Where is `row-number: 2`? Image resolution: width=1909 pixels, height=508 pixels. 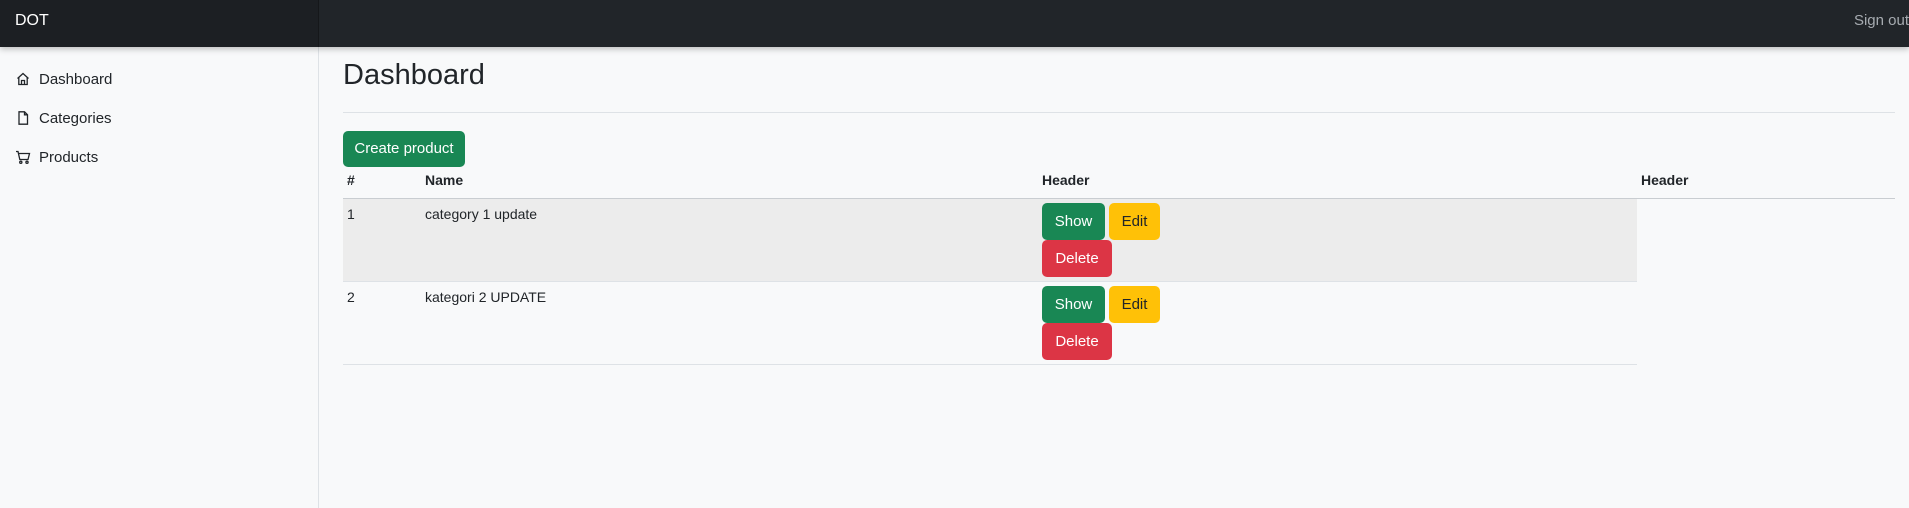
row-number: 2 is located at coordinates (351, 297).